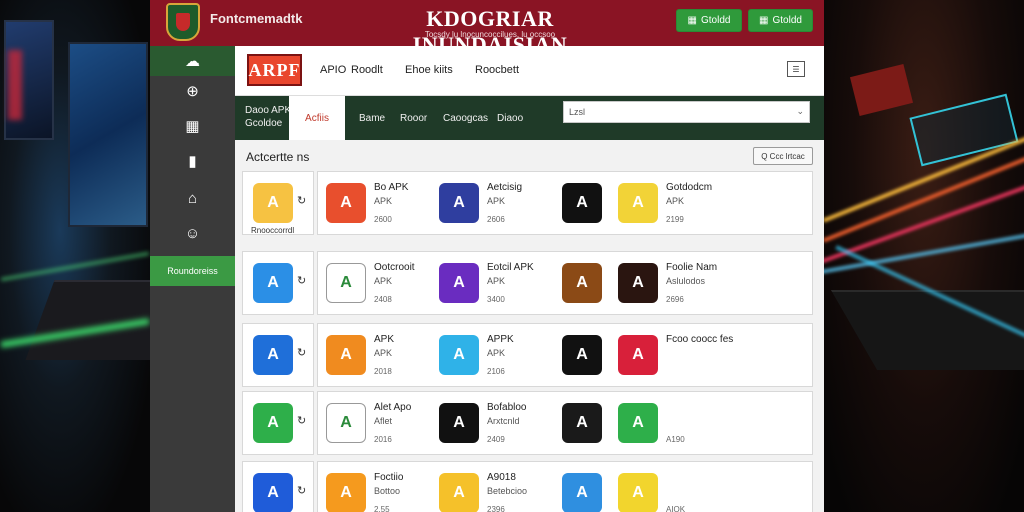  I want to click on tabs-brand: Daoo APK Gcoldoe, so click(268, 117).